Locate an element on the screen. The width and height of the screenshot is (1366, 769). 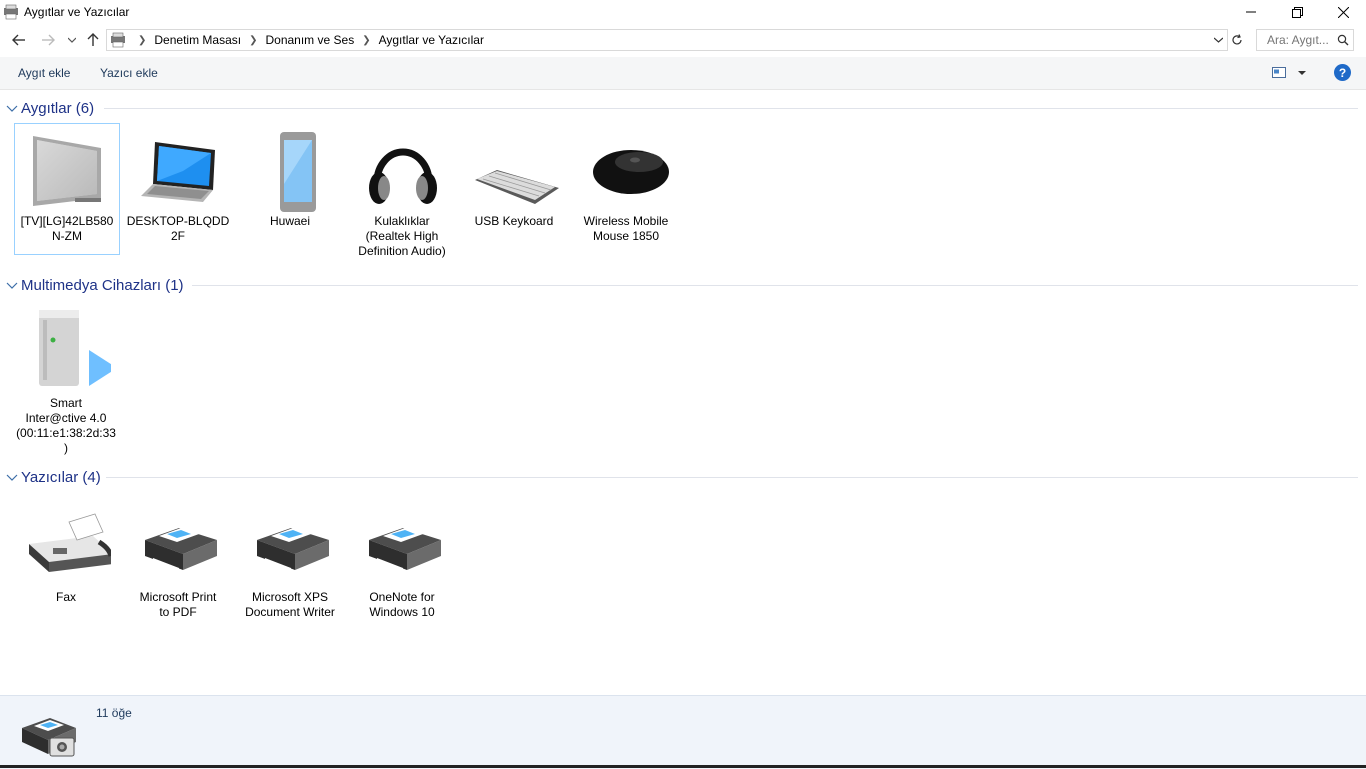
window-controls is located at coordinates (1297, 12).